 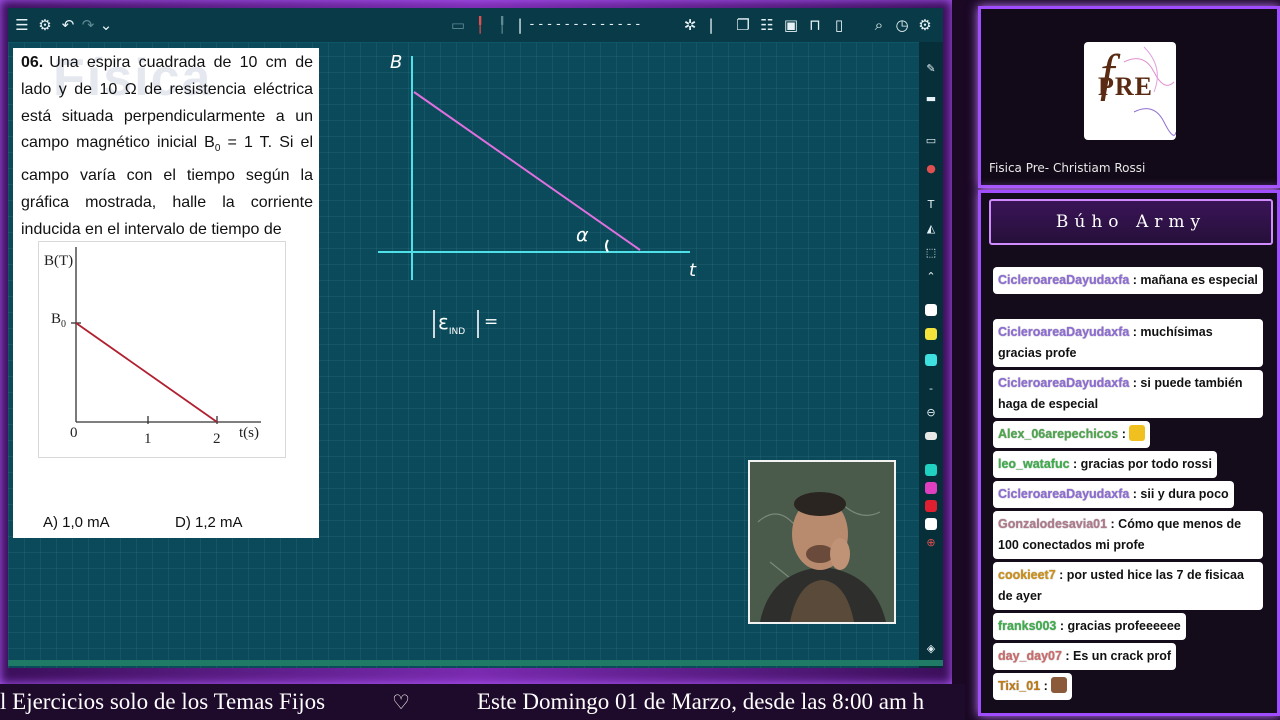 I want to click on chat-username: Gonzalodesavia01, so click(x=1052, y=524).